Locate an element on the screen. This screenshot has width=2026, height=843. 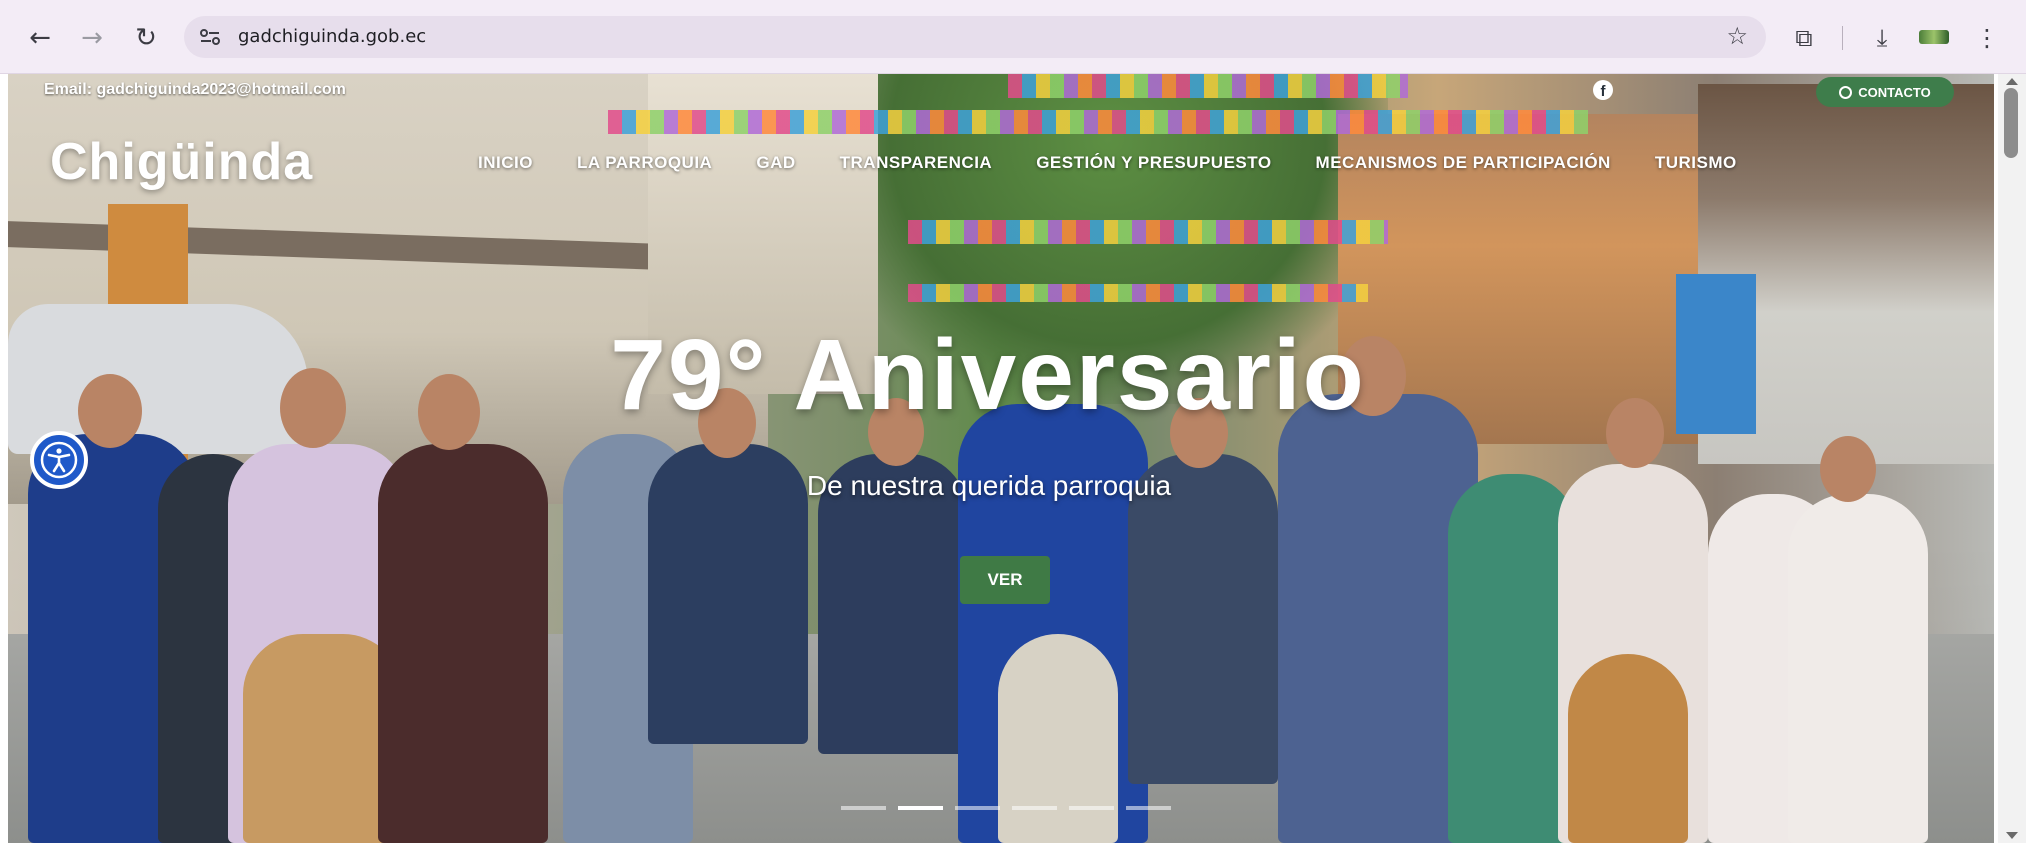
downloads-button: ⤓ is located at coordinates (1882, 38).